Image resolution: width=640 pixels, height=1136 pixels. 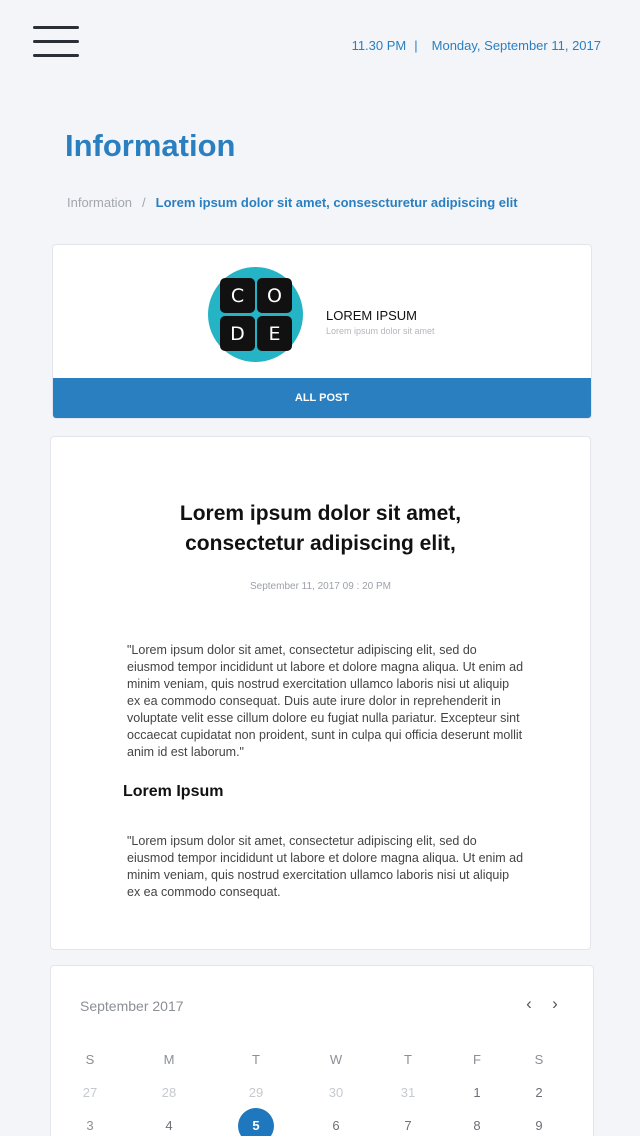 What do you see at coordinates (408, 1125) in the screenshot?
I see `calendar-day: 7` at bounding box center [408, 1125].